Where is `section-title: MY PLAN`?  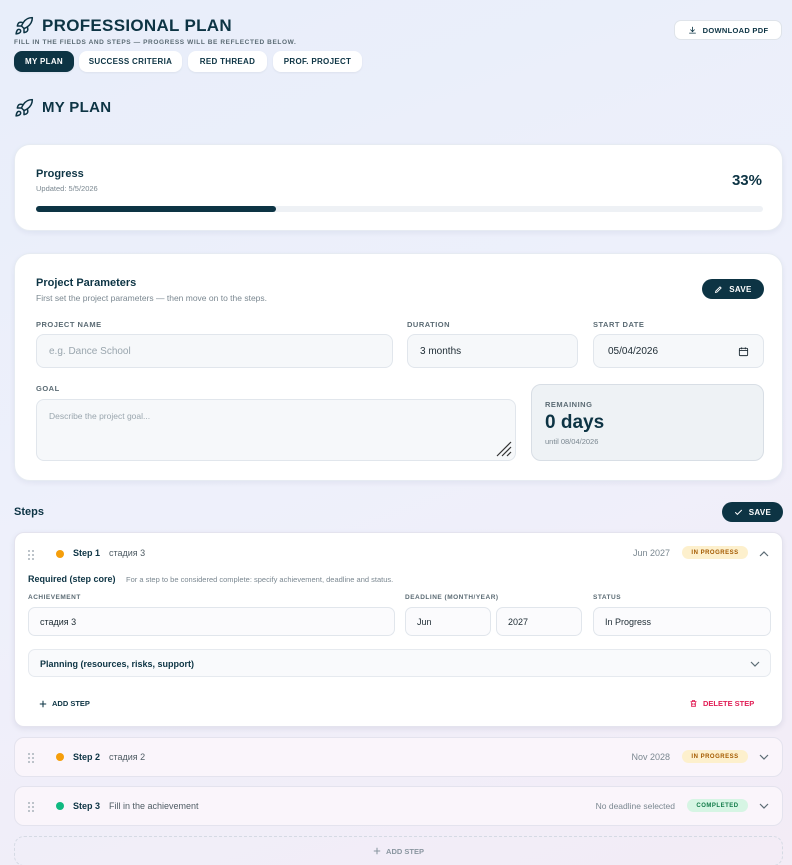
section-title: MY PLAN is located at coordinates (77, 107).